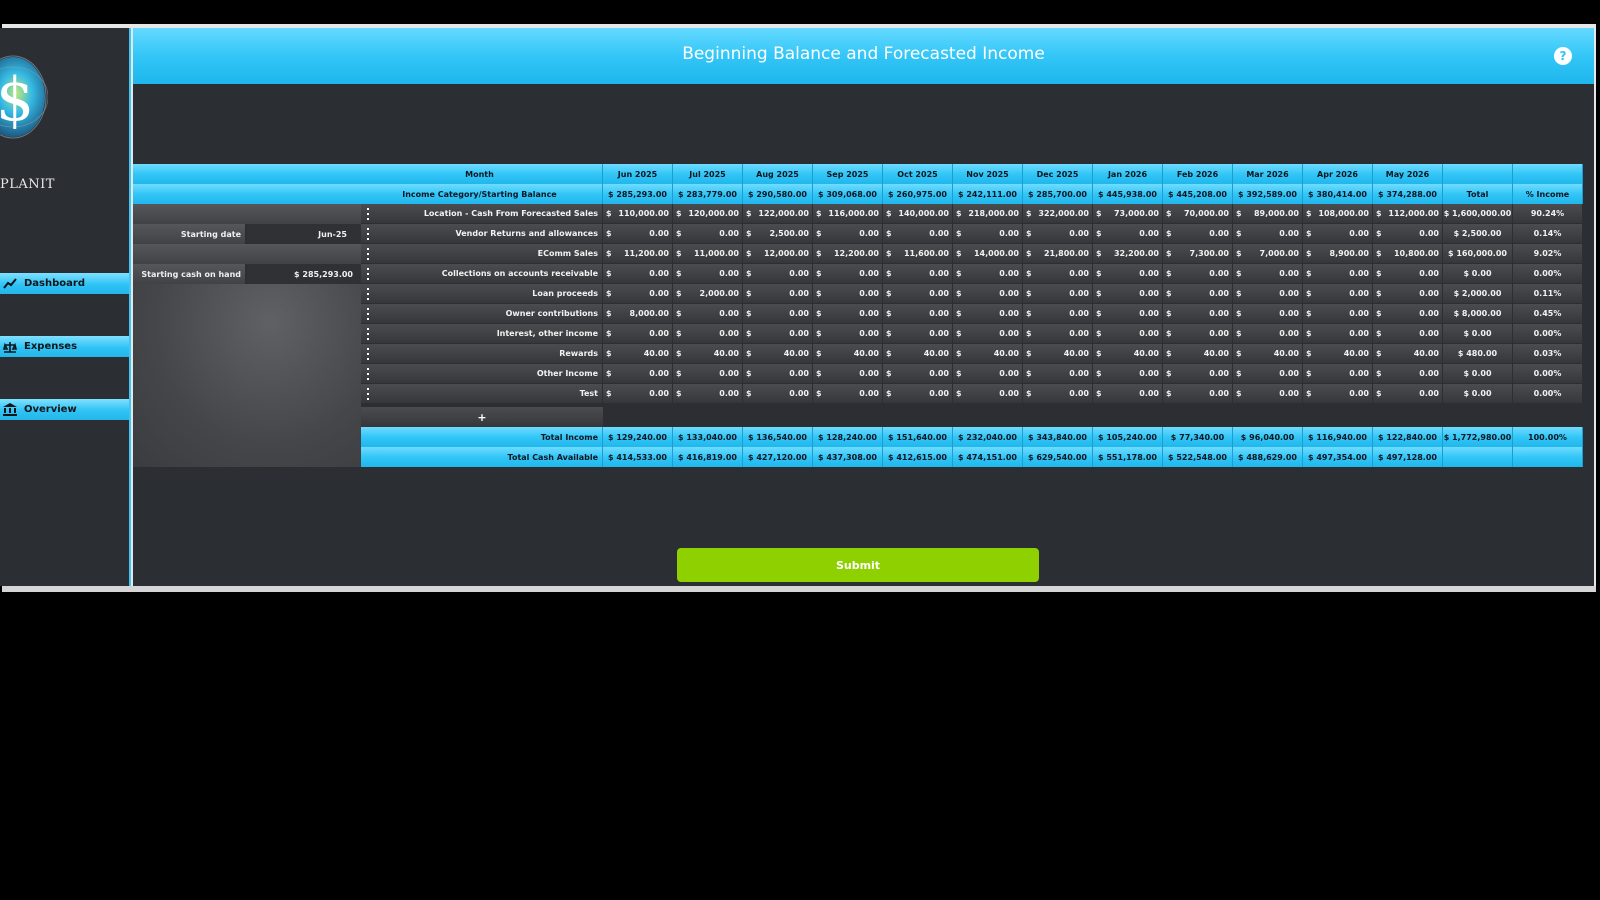 The width and height of the screenshot is (1600, 900). What do you see at coordinates (1268, 214) in the screenshot?
I see `month-value-cell: $89,000.00` at bounding box center [1268, 214].